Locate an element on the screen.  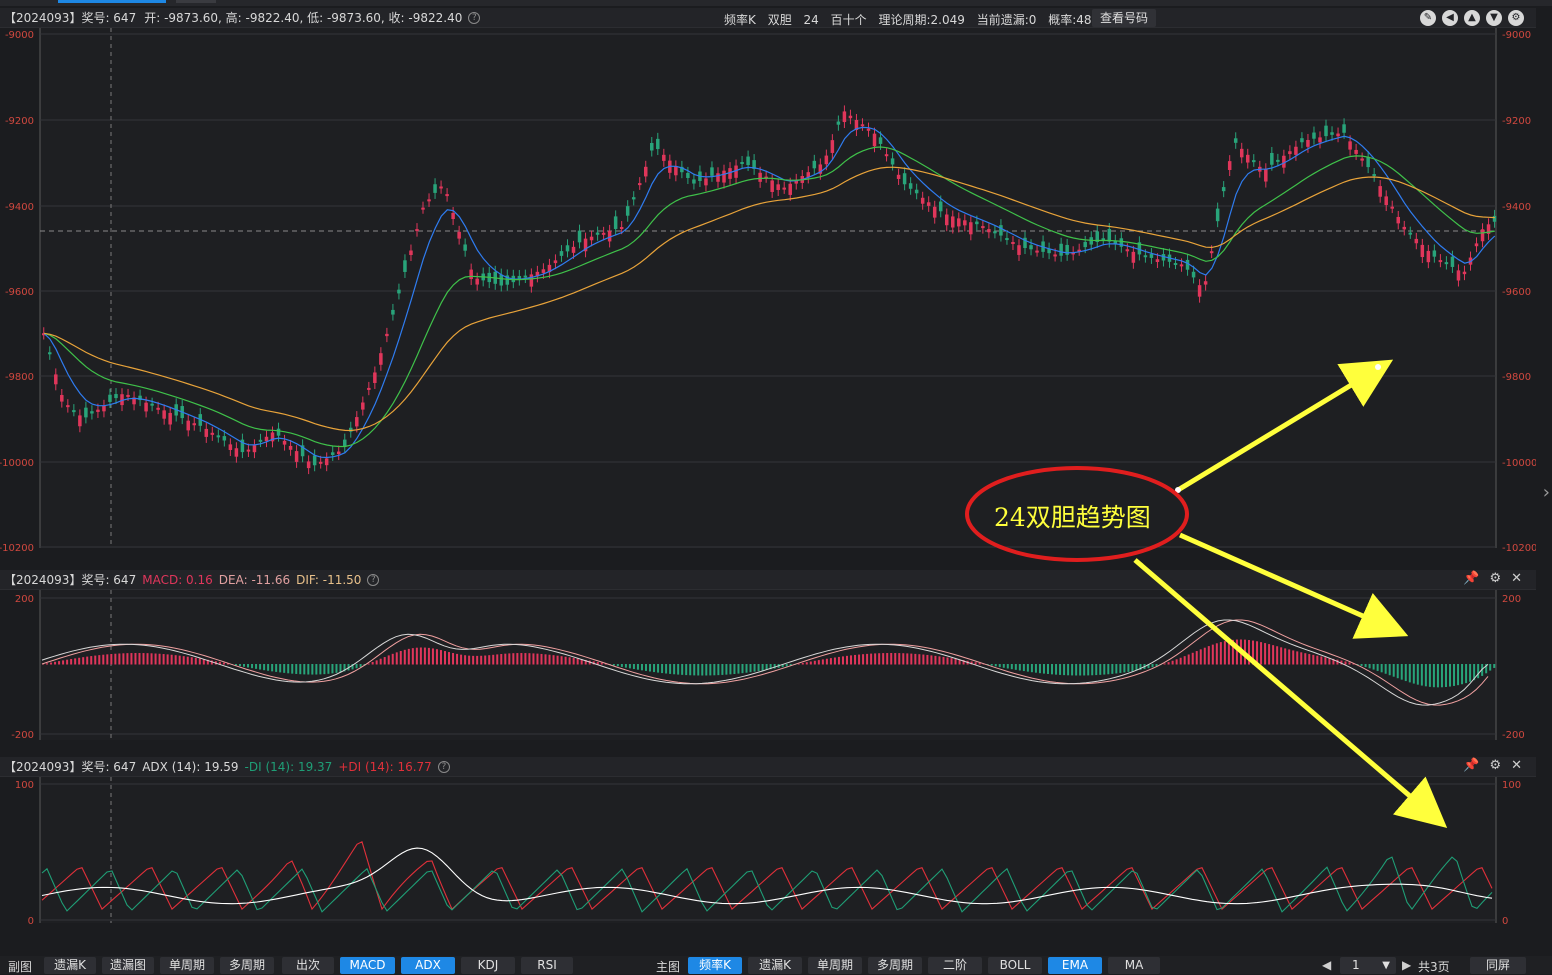
page-total: 共3页 is located at coordinates (1434, 967).